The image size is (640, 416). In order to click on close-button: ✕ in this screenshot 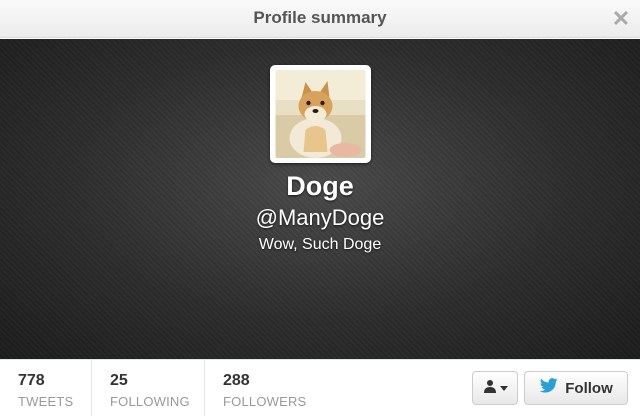, I will do `click(621, 19)`.